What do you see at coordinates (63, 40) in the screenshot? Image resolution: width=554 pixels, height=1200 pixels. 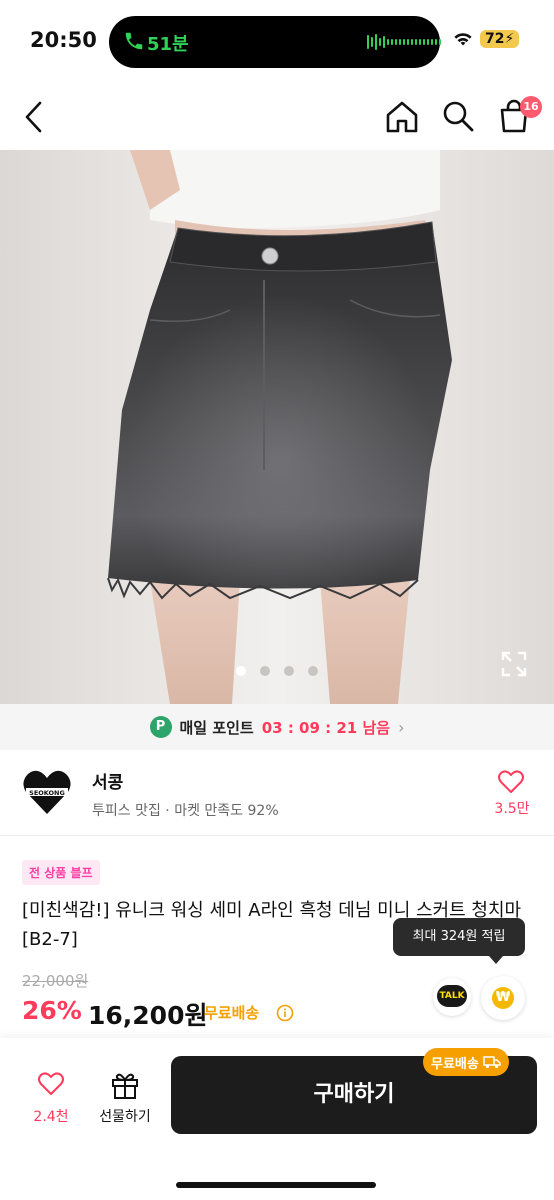 I see `status-time: 20:50` at bounding box center [63, 40].